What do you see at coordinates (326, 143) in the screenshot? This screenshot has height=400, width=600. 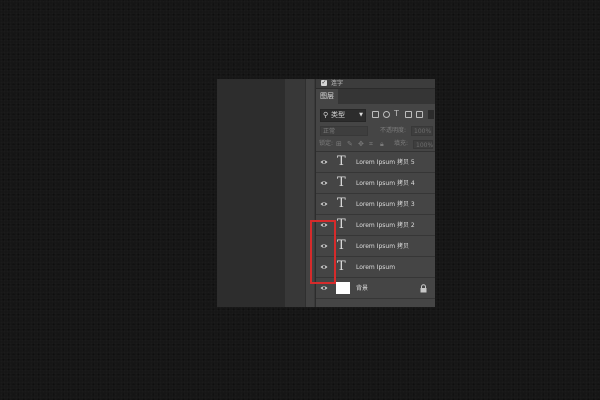 I see `lock-label: 锁定:` at bounding box center [326, 143].